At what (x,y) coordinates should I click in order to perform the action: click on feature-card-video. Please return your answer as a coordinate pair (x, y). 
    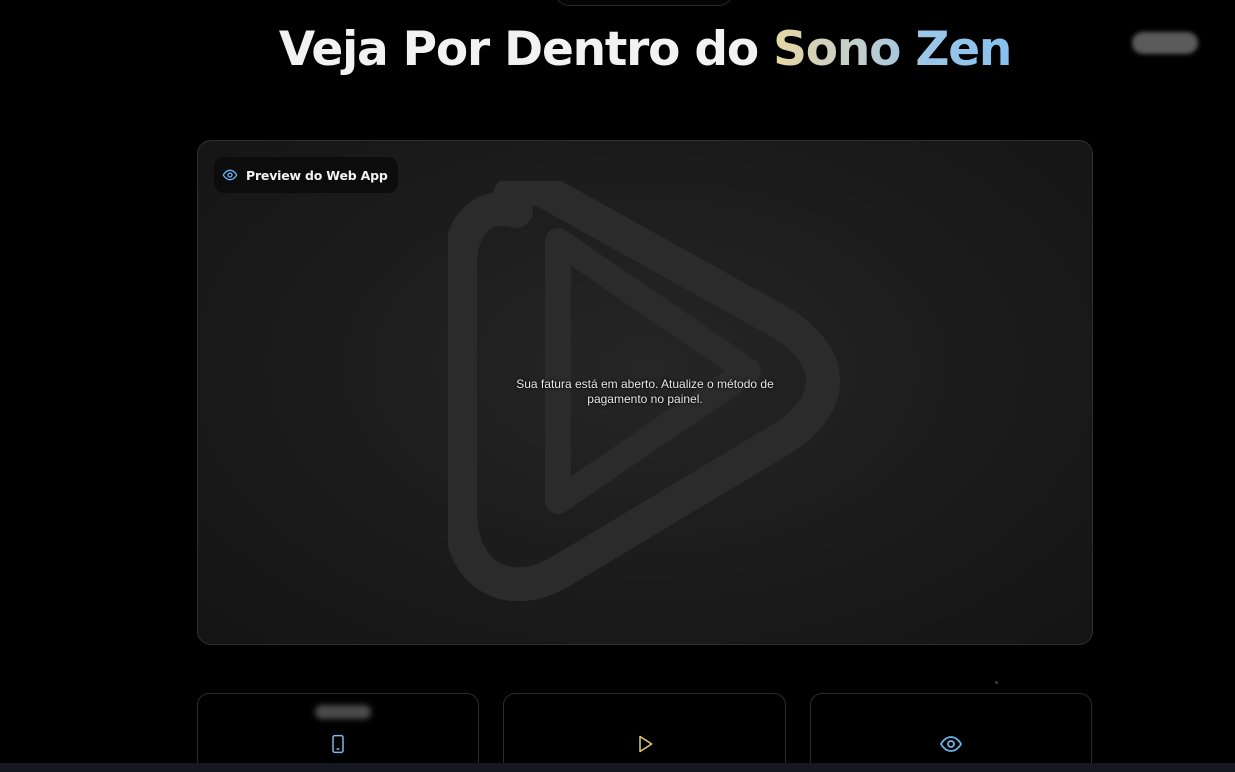
    Looking at the image, I should click on (644, 732).